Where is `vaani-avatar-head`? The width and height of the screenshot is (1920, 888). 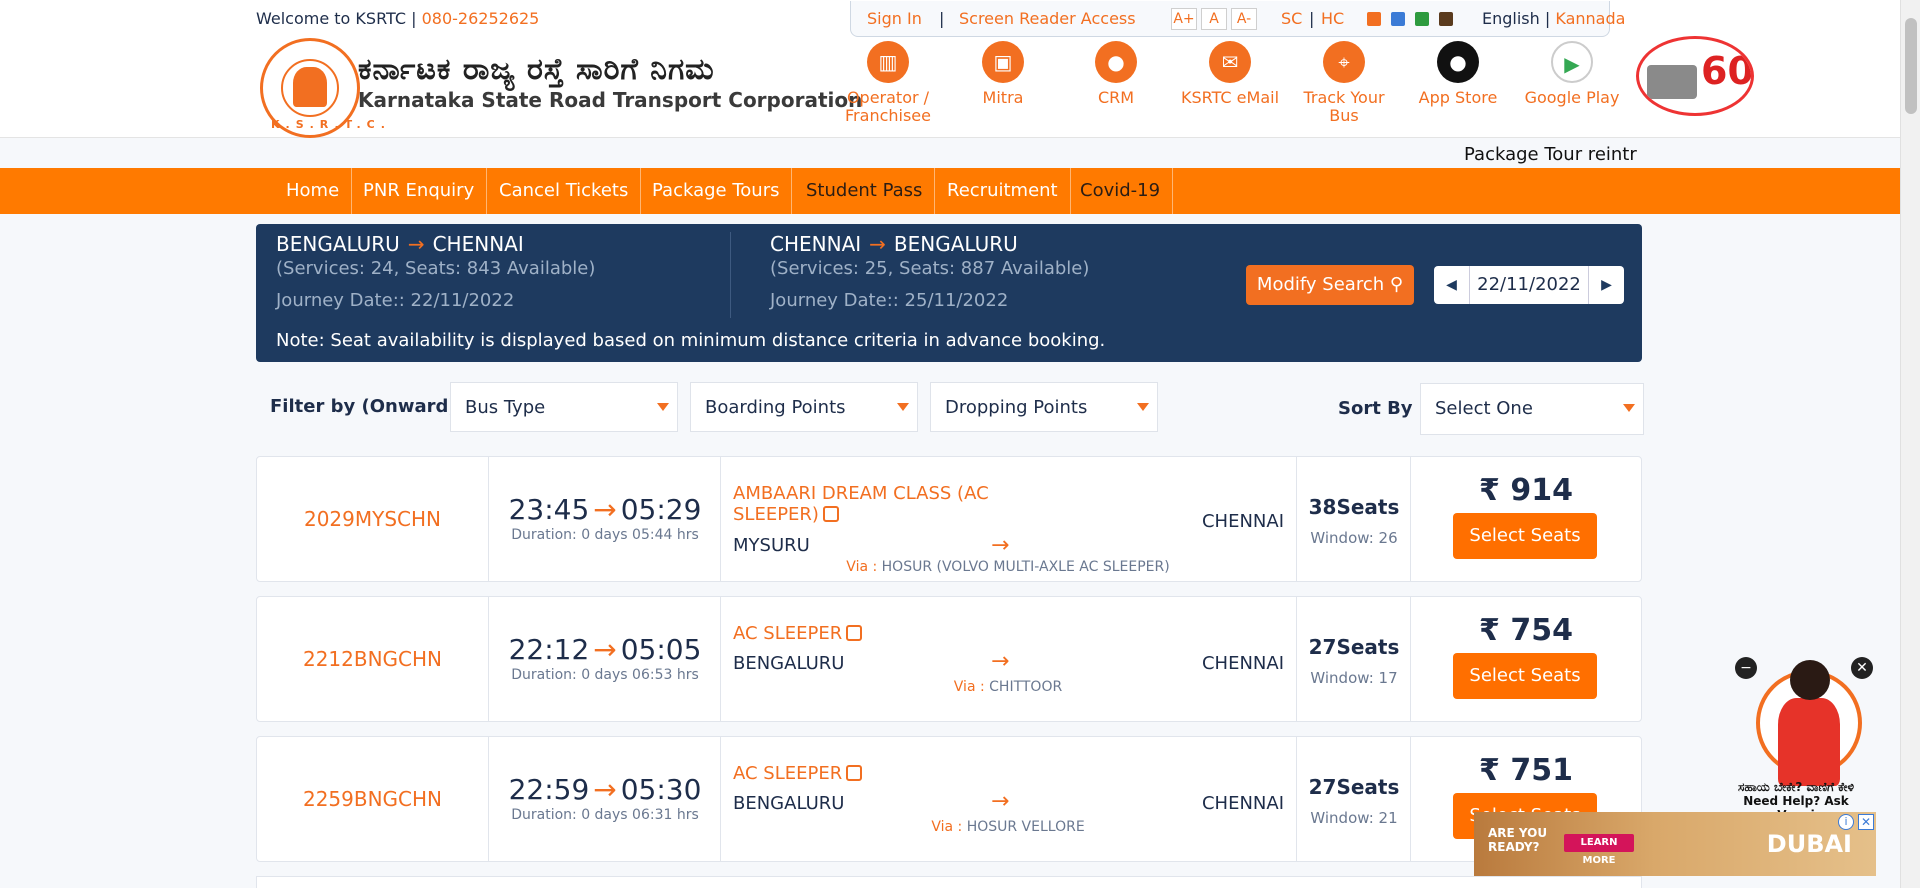 vaani-avatar-head is located at coordinates (1810, 680).